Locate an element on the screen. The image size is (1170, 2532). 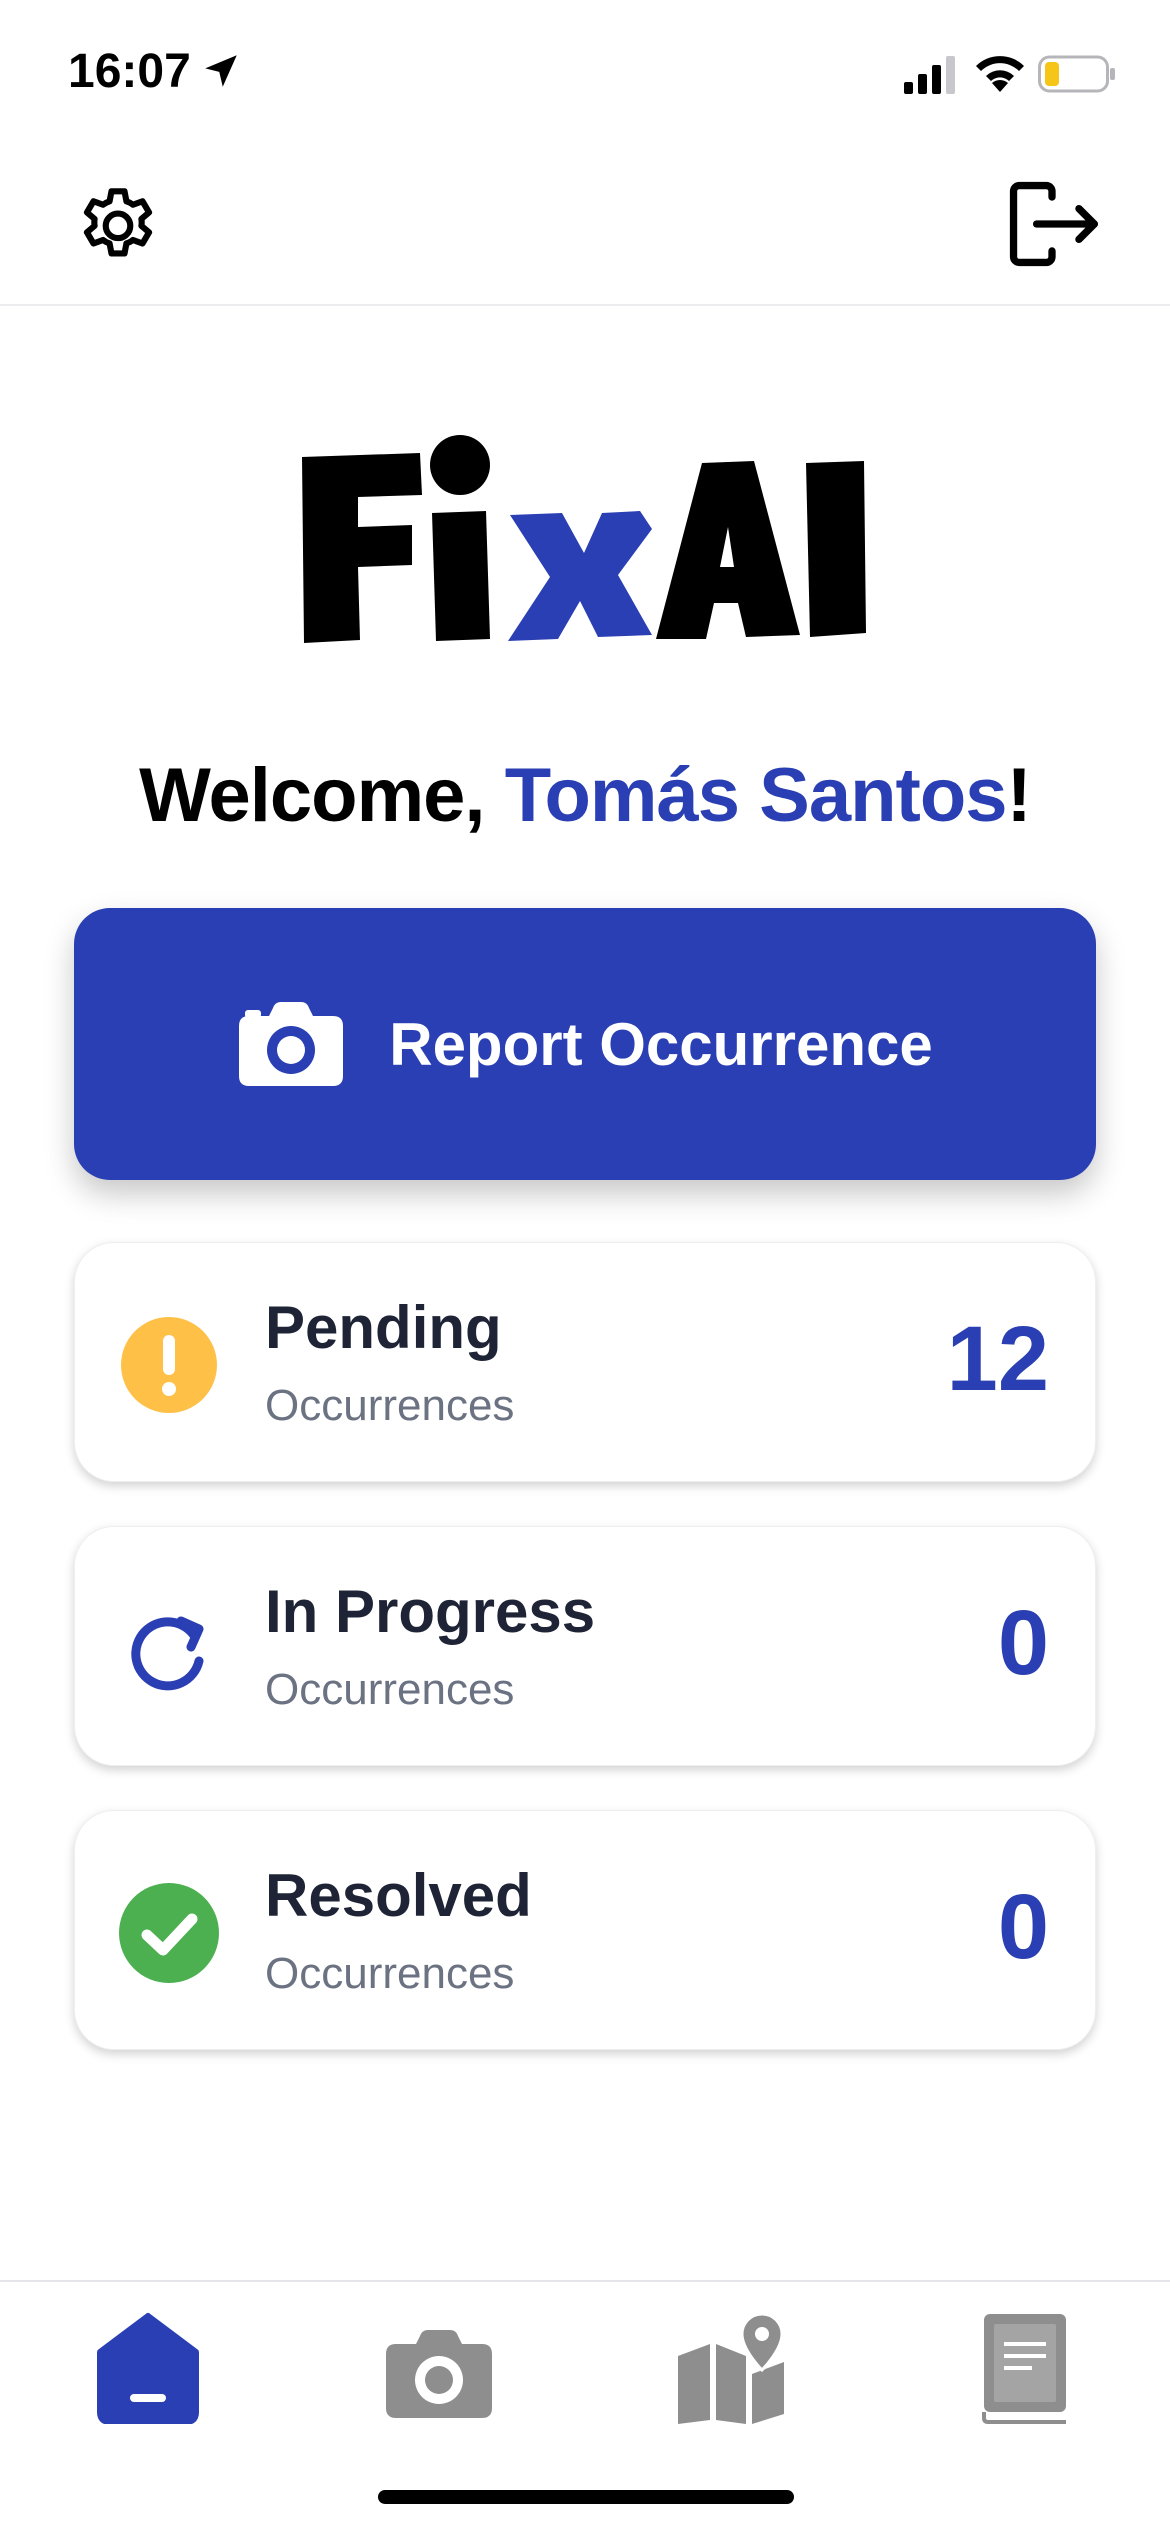
refresh-icon is located at coordinates (167, 1653).